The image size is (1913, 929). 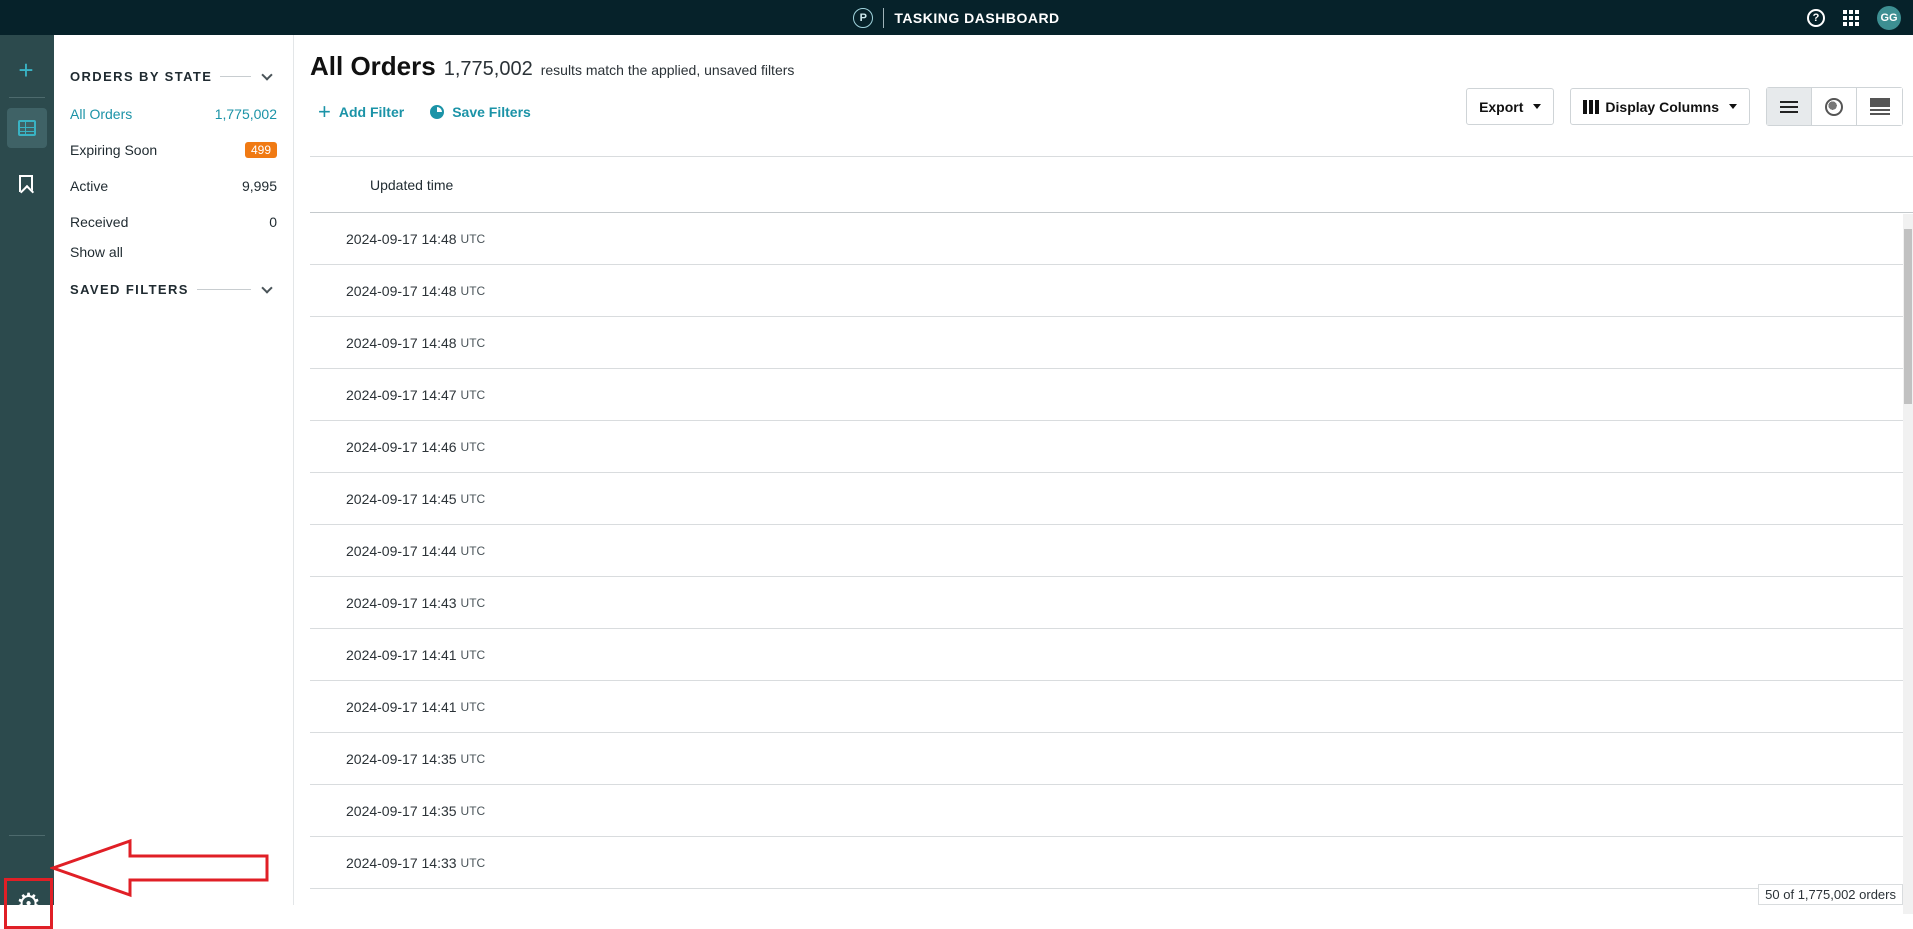 What do you see at coordinates (1908, 564) in the screenshot?
I see `table-scrollbar` at bounding box center [1908, 564].